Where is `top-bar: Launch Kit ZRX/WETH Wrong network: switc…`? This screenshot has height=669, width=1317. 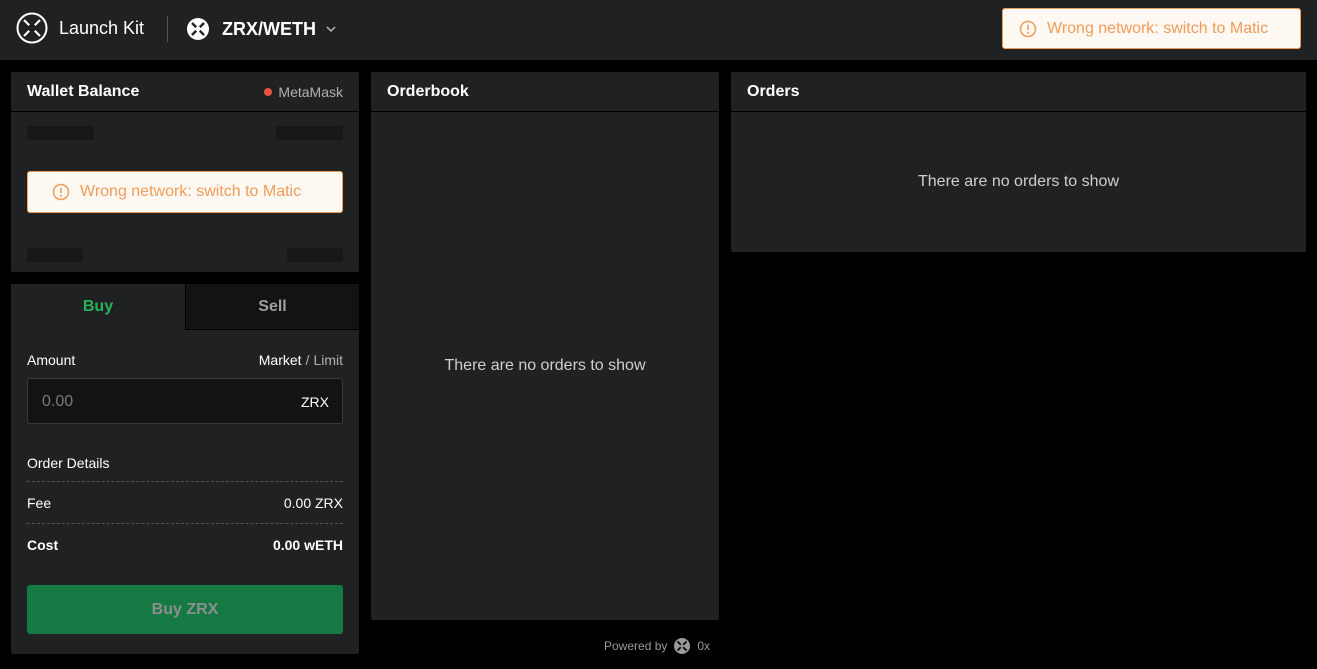
top-bar: Launch Kit ZRX/WETH Wrong network: switc… is located at coordinates (658, 30).